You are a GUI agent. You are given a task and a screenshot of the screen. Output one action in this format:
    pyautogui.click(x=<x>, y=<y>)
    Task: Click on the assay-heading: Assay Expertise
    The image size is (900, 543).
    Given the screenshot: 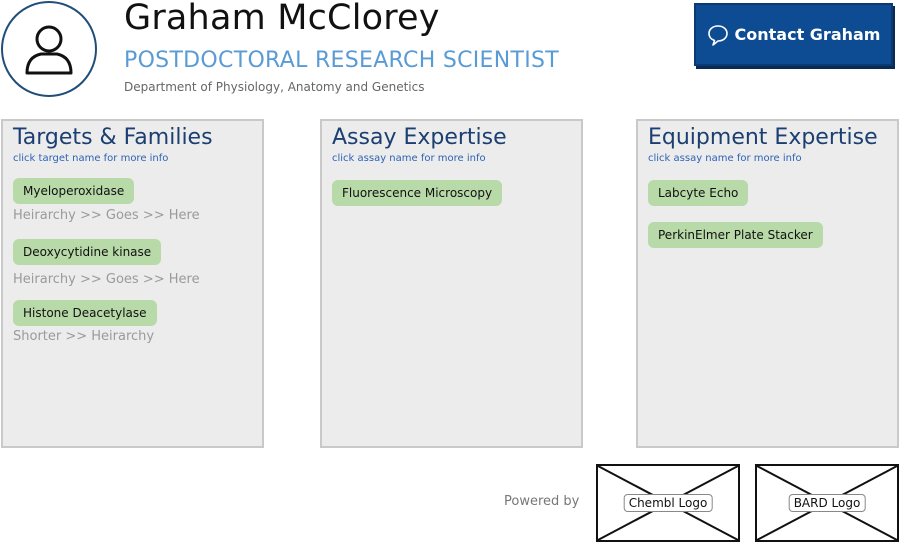 What is the action you would take?
    pyautogui.click(x=419, y=137)
    